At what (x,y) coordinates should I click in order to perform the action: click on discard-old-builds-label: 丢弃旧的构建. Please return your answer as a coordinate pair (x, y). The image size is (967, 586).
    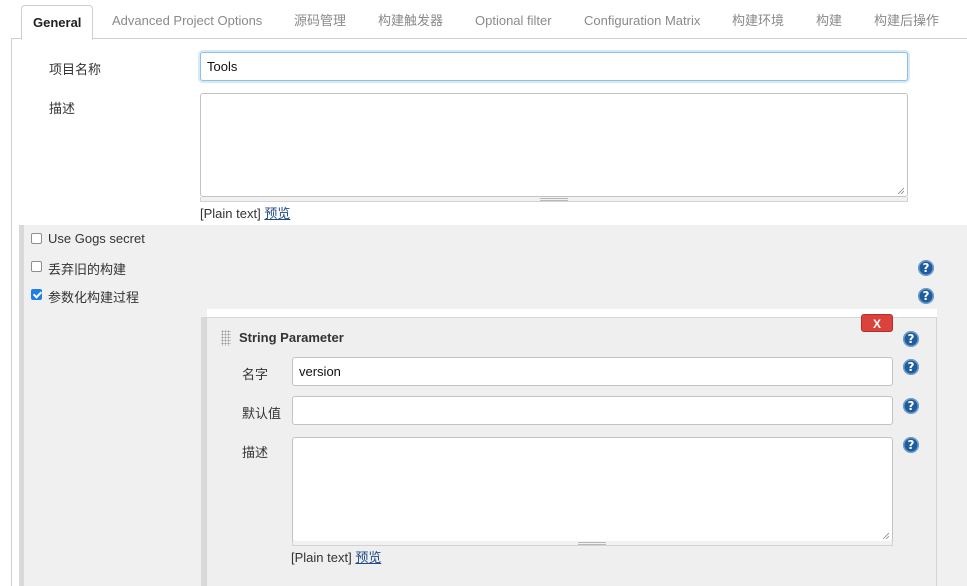
    Looking at the image, I should click on (87, 268).